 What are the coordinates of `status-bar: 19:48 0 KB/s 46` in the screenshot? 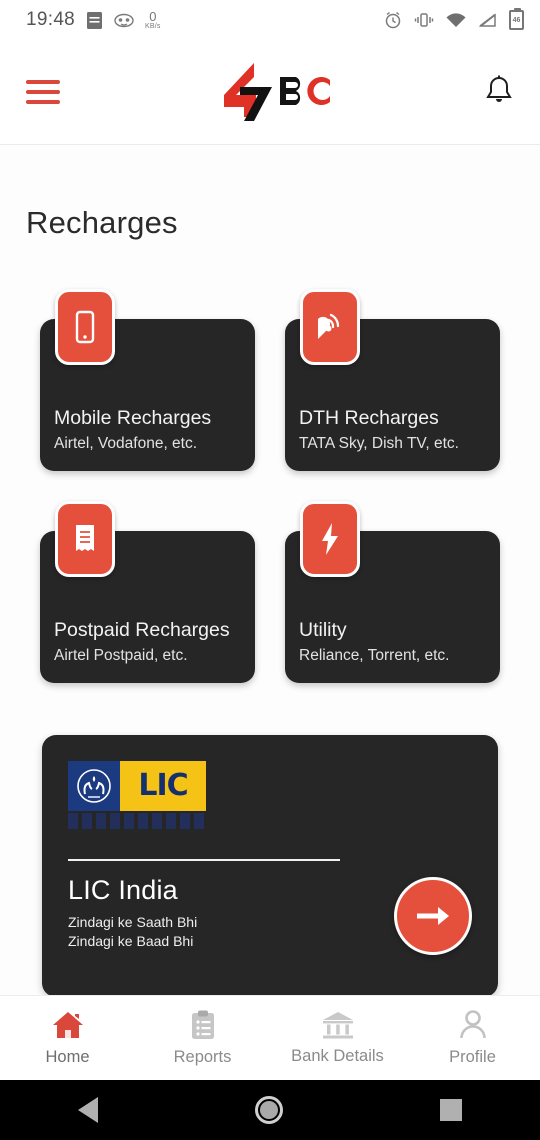 It's located at (270, 20).